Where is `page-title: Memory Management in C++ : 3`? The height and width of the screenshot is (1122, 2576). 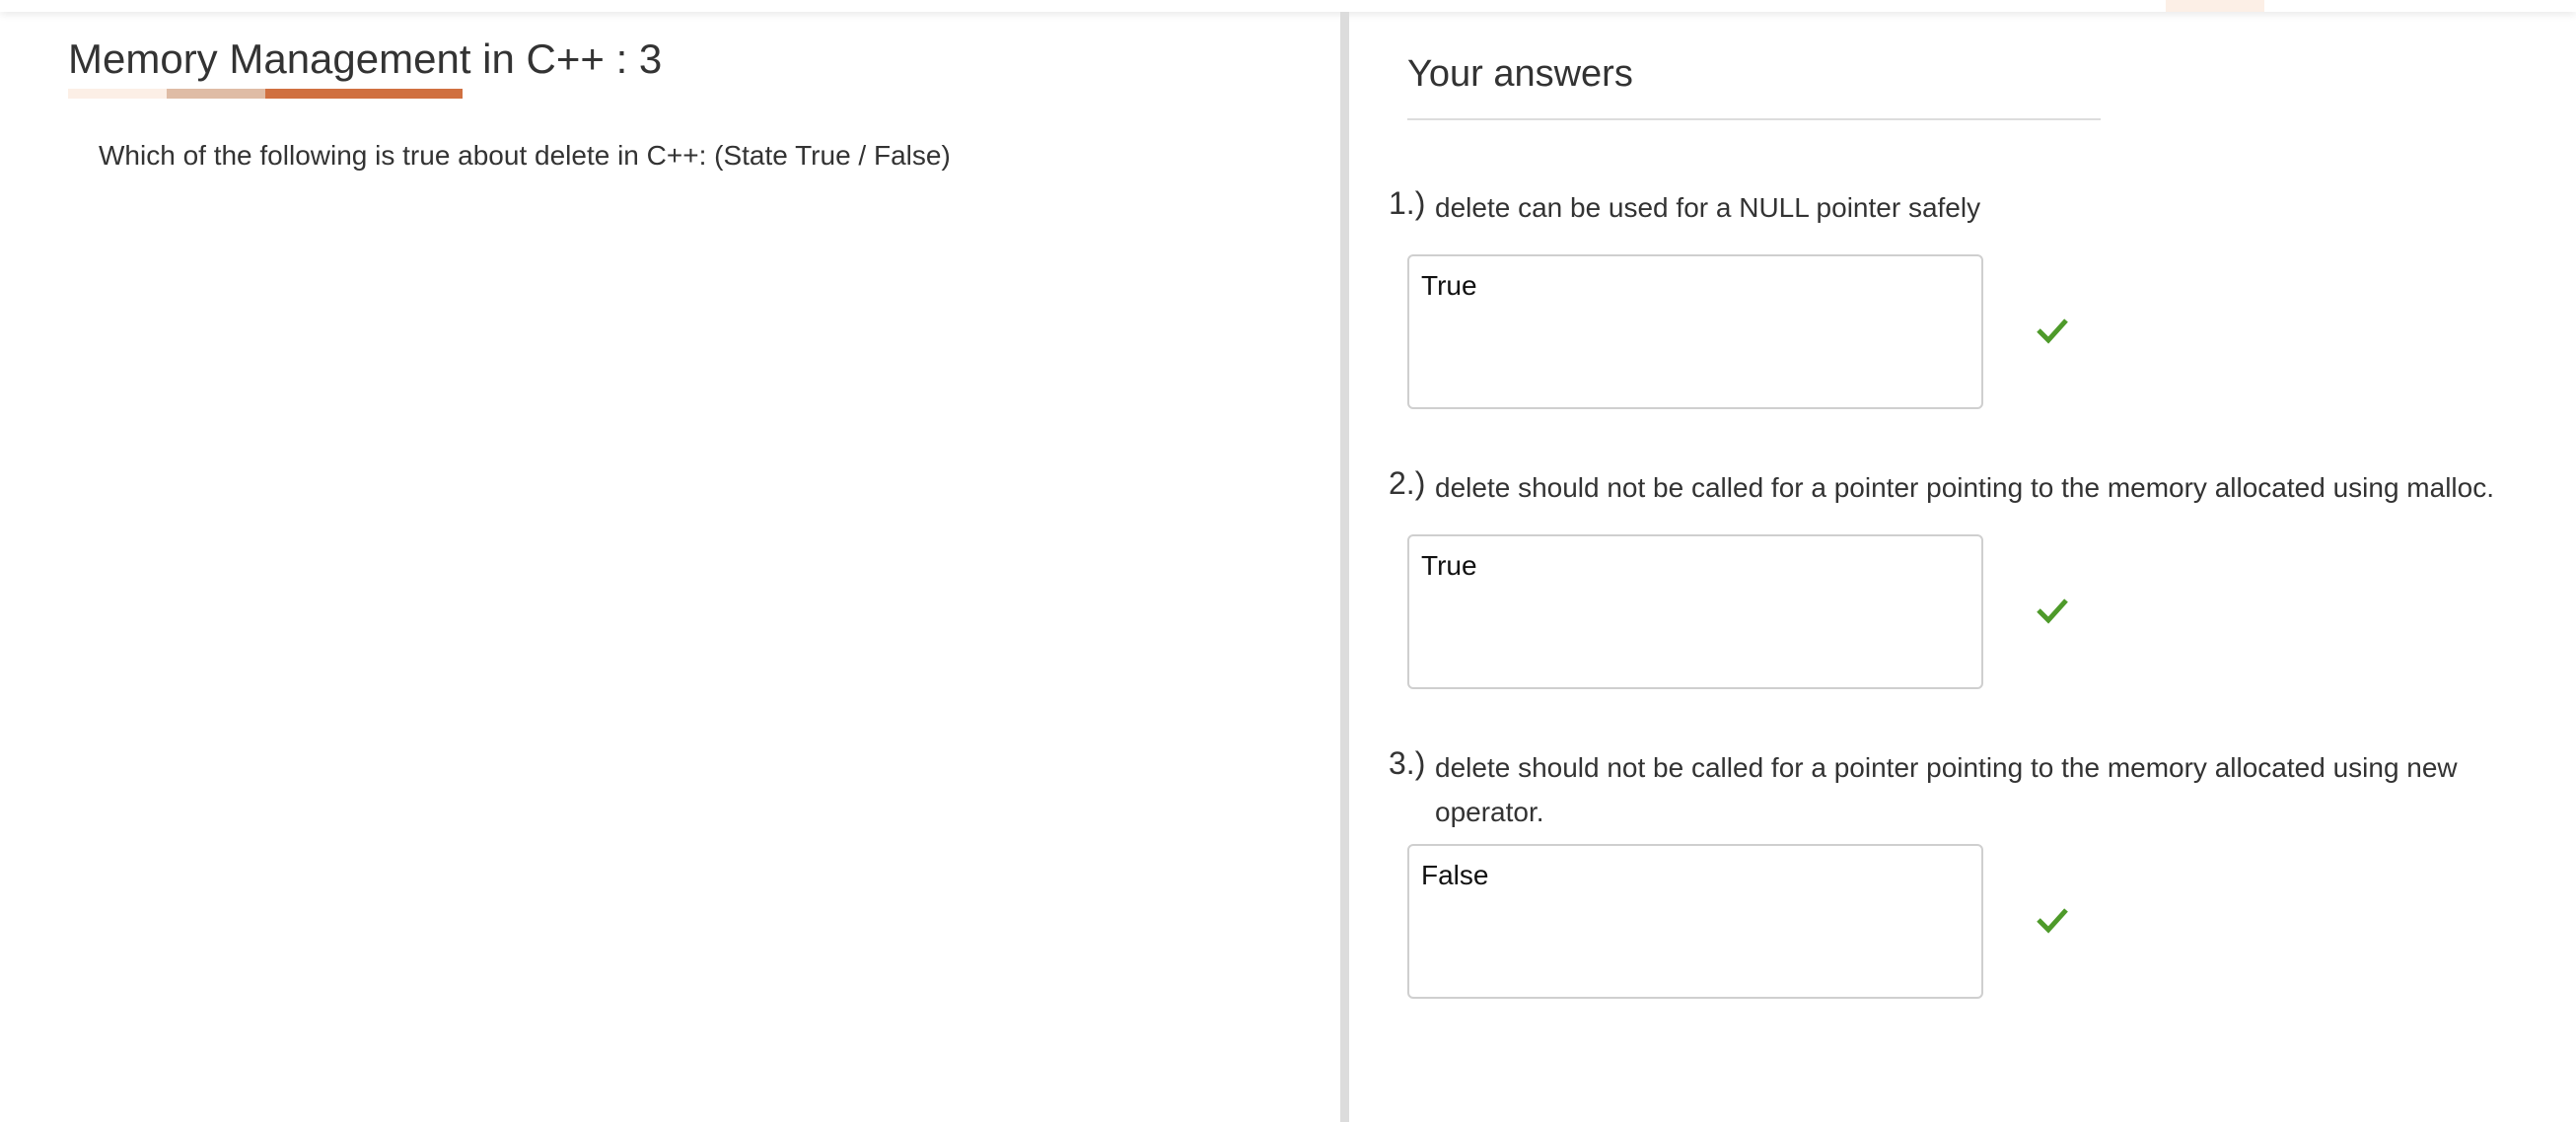 page-title: Memory Management in C++ : 3 is located at coordinates (365, 58).